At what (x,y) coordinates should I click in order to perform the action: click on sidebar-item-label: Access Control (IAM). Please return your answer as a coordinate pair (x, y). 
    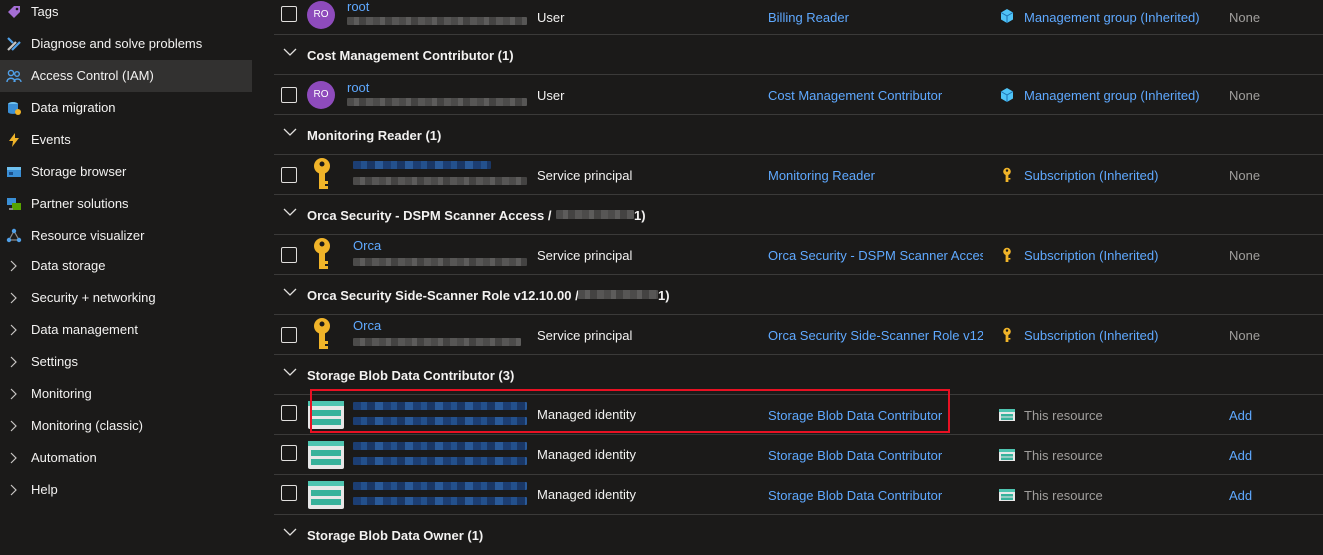
    Looking at the image, I should click on (92, 75).